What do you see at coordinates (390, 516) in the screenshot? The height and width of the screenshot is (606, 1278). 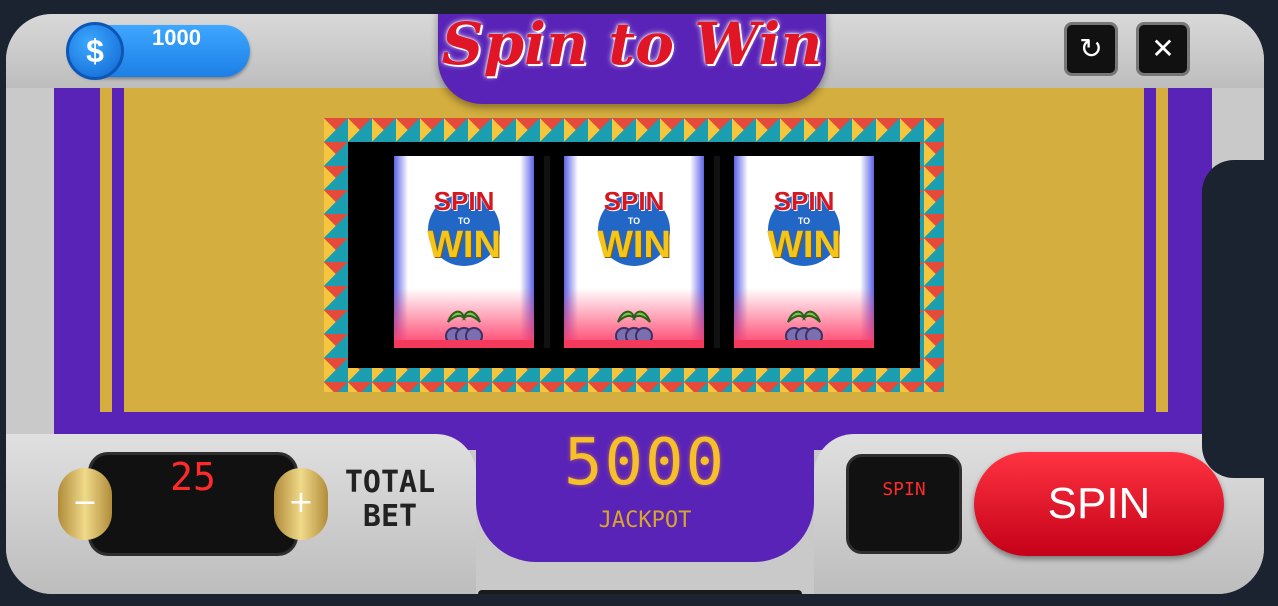 I see `total-bet-line2: BET` at bounding box center [390, 516].